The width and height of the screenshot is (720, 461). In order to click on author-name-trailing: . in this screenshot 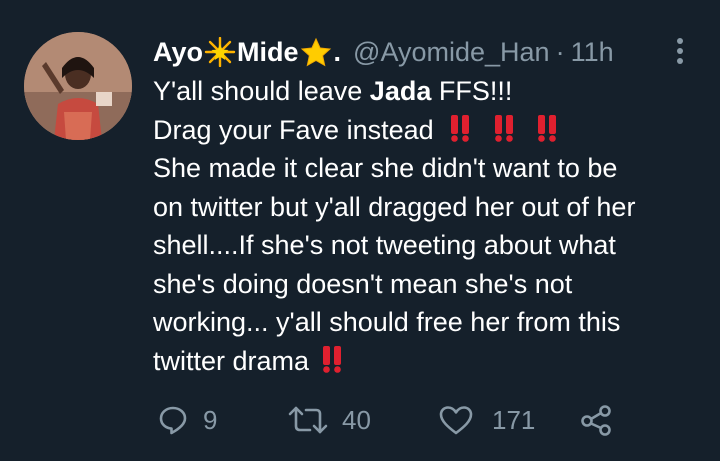, I will do `click(337, 51)`.